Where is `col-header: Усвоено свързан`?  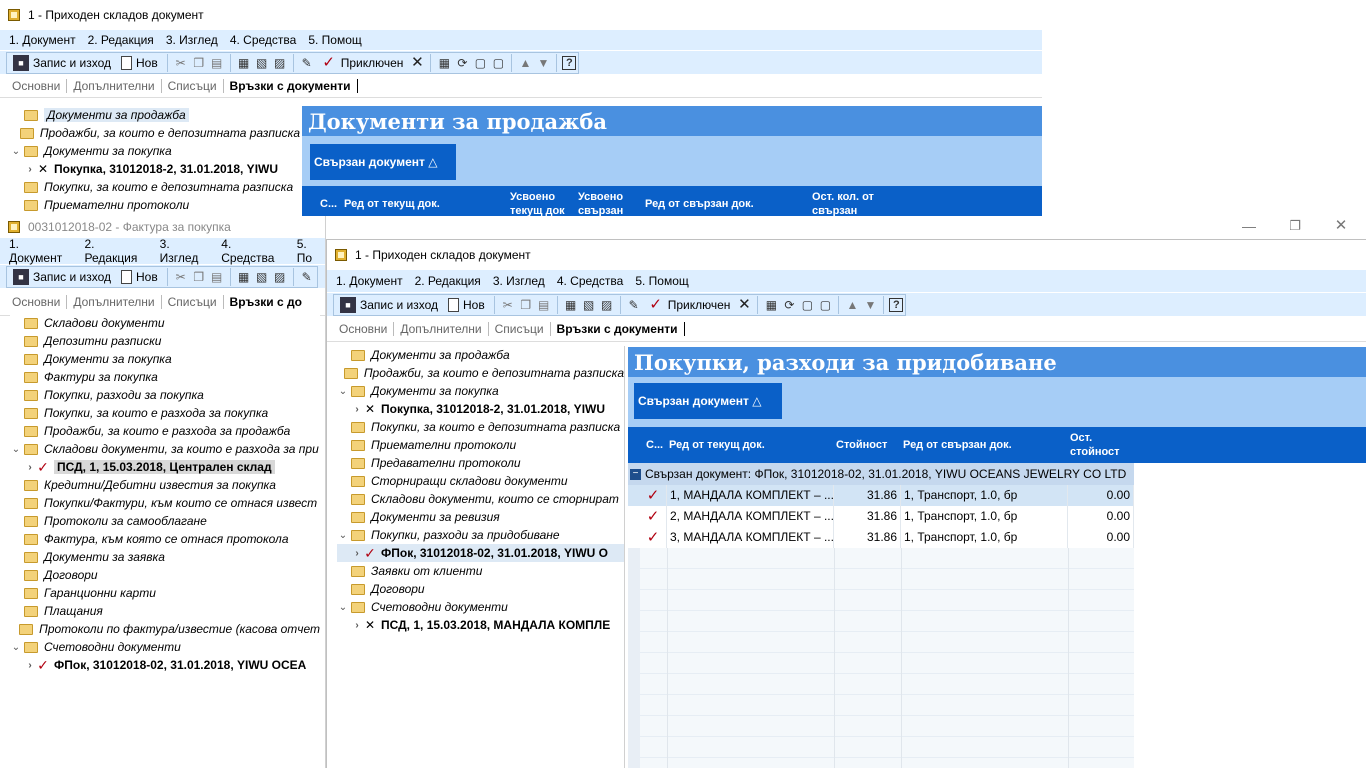
col-header: Усвоено свързан is located at coordinates (608, 203).